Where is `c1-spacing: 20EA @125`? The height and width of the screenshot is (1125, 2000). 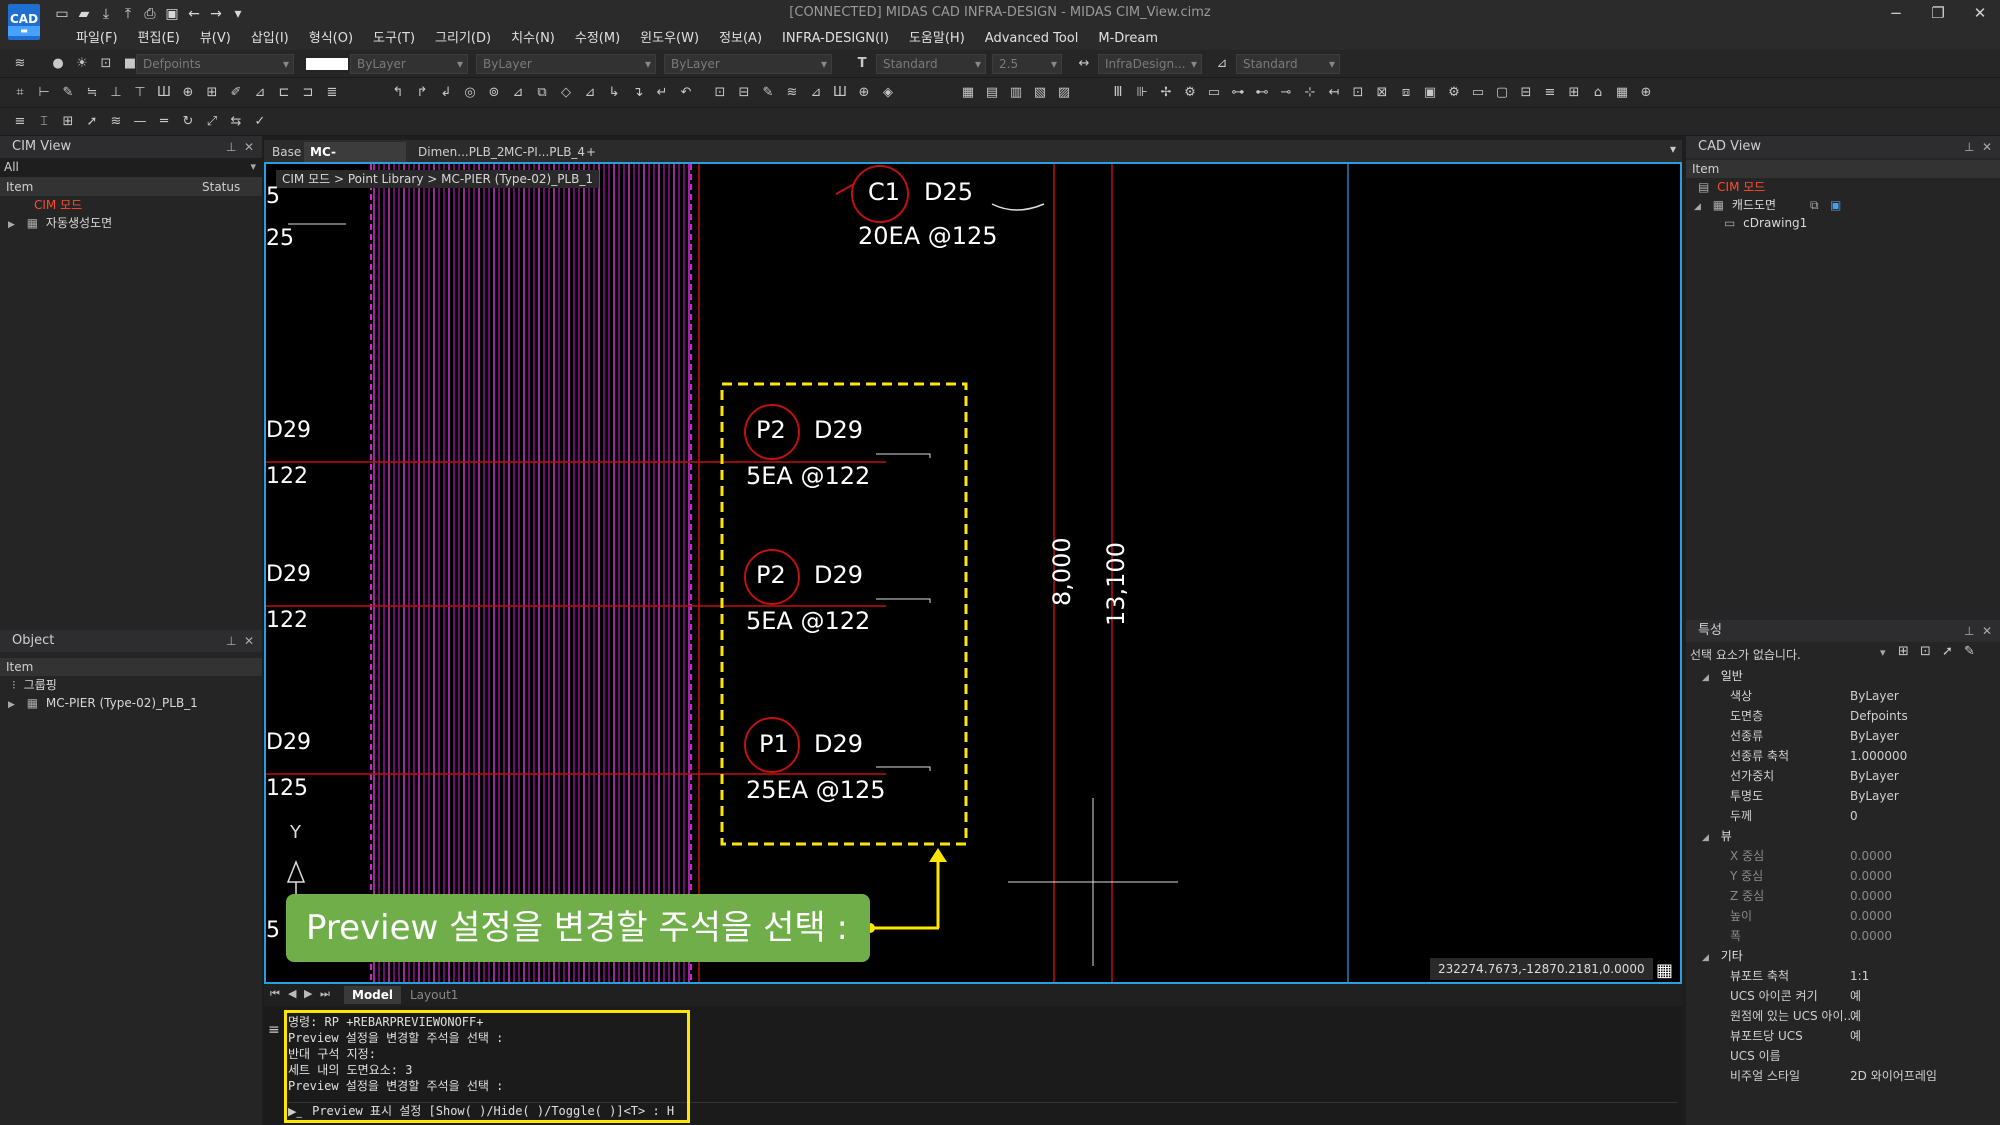 c1-spacing: 20EA @125 is located at coordinates (928, 236).